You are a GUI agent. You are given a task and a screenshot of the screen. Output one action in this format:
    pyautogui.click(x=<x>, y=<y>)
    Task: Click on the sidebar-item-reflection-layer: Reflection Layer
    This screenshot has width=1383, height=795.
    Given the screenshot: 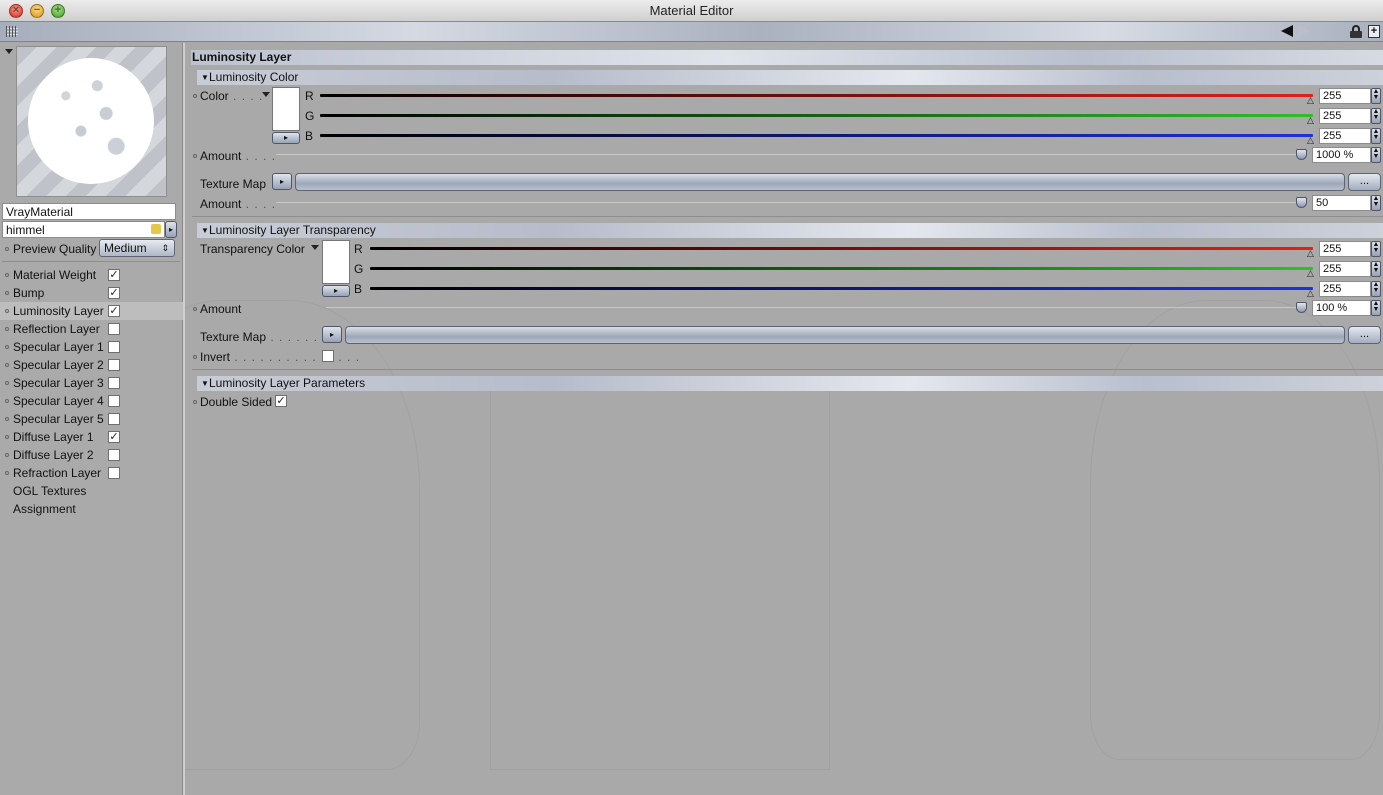 What is the action you would take?
    pyautogui.click(x=91, y=329)
    